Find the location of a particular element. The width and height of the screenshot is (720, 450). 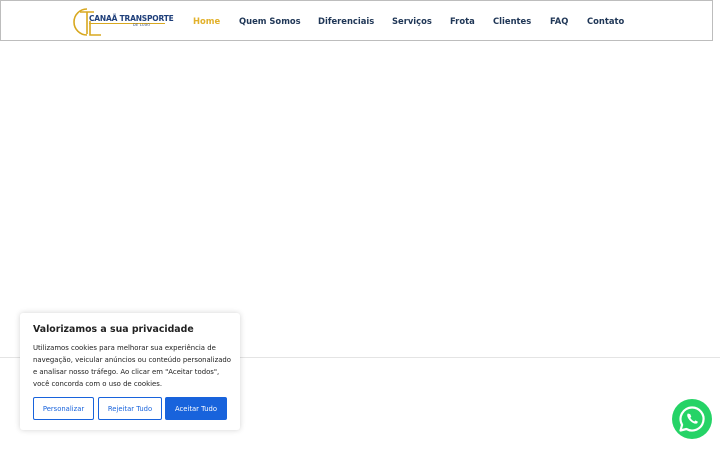

accept-all-button: Aceitar Tudo is located at coordinates (196, 408).